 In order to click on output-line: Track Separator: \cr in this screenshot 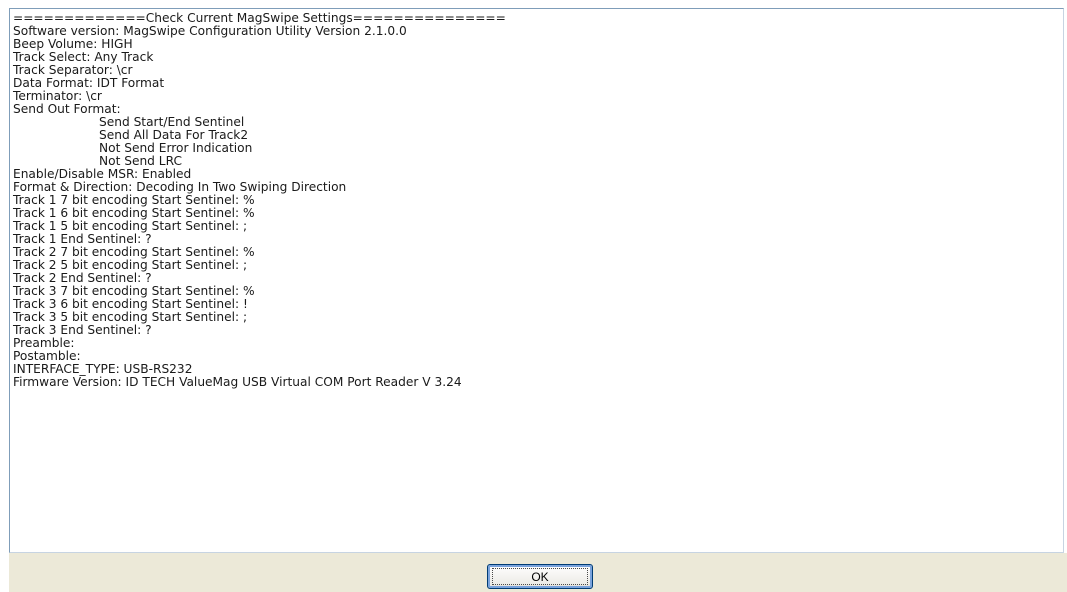, I will do `click(73, 70)`.